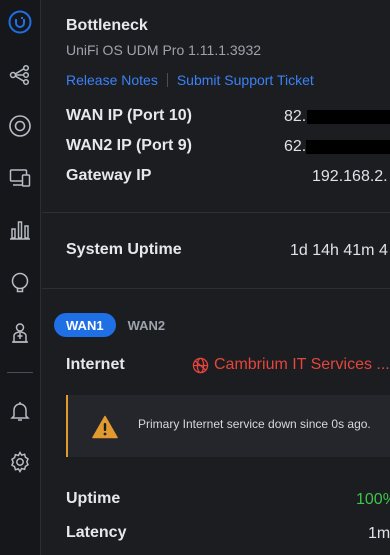 This screenshot has height=555, width=390. I want to click on wan-ip-redaction, so click(348, 117).